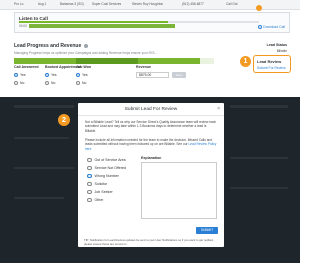  What do you see at coordinates (23, 26) in the screenshot?
I see `audio-time: 00:00` at bounding box center [23, 26].